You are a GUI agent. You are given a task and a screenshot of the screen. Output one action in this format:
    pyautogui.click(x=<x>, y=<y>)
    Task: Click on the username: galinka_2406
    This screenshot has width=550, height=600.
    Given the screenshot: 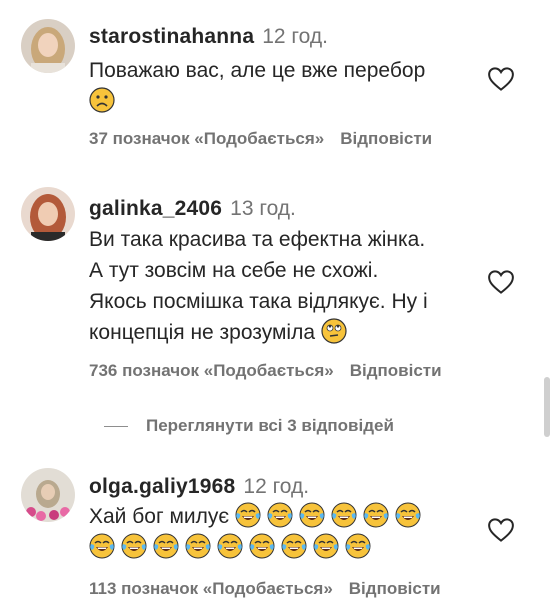 What is the action you would take?
    pyautogui.click(x=155, y=208)
    